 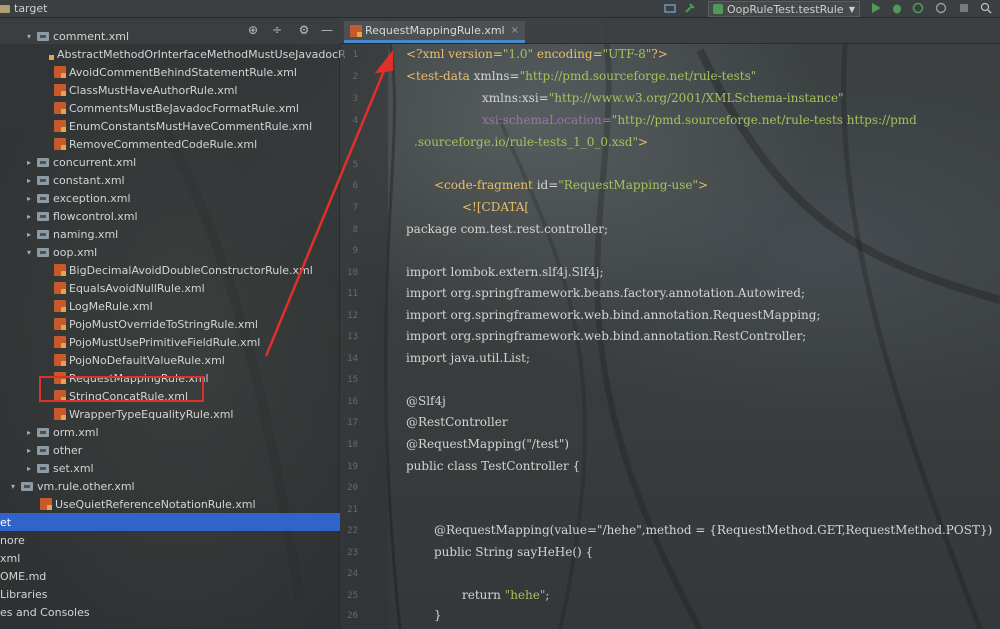 What do you see at coordinates (170, 612) in the screenshot?
I see `tree-file-item: es and Consoles` at bounding box center [170, 612].